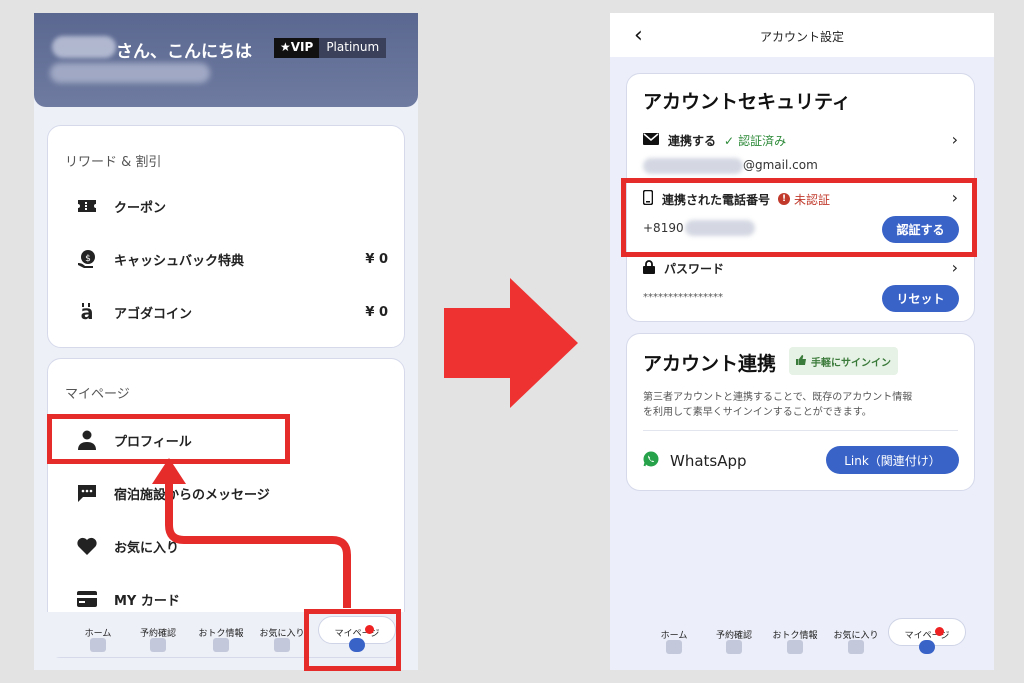 The width and height of the screenshot is (1024, 683). I want to click on password-label: パスワード, so click(694, 269).